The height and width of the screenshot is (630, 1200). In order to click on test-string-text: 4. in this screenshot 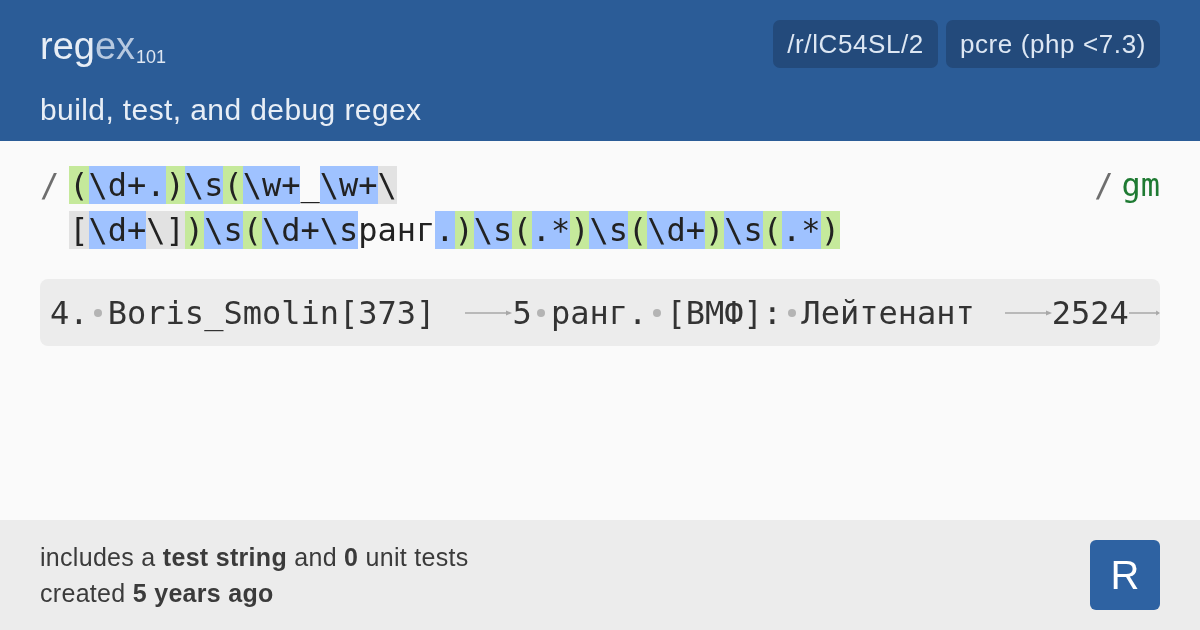, I will do `click(69, 313)`.